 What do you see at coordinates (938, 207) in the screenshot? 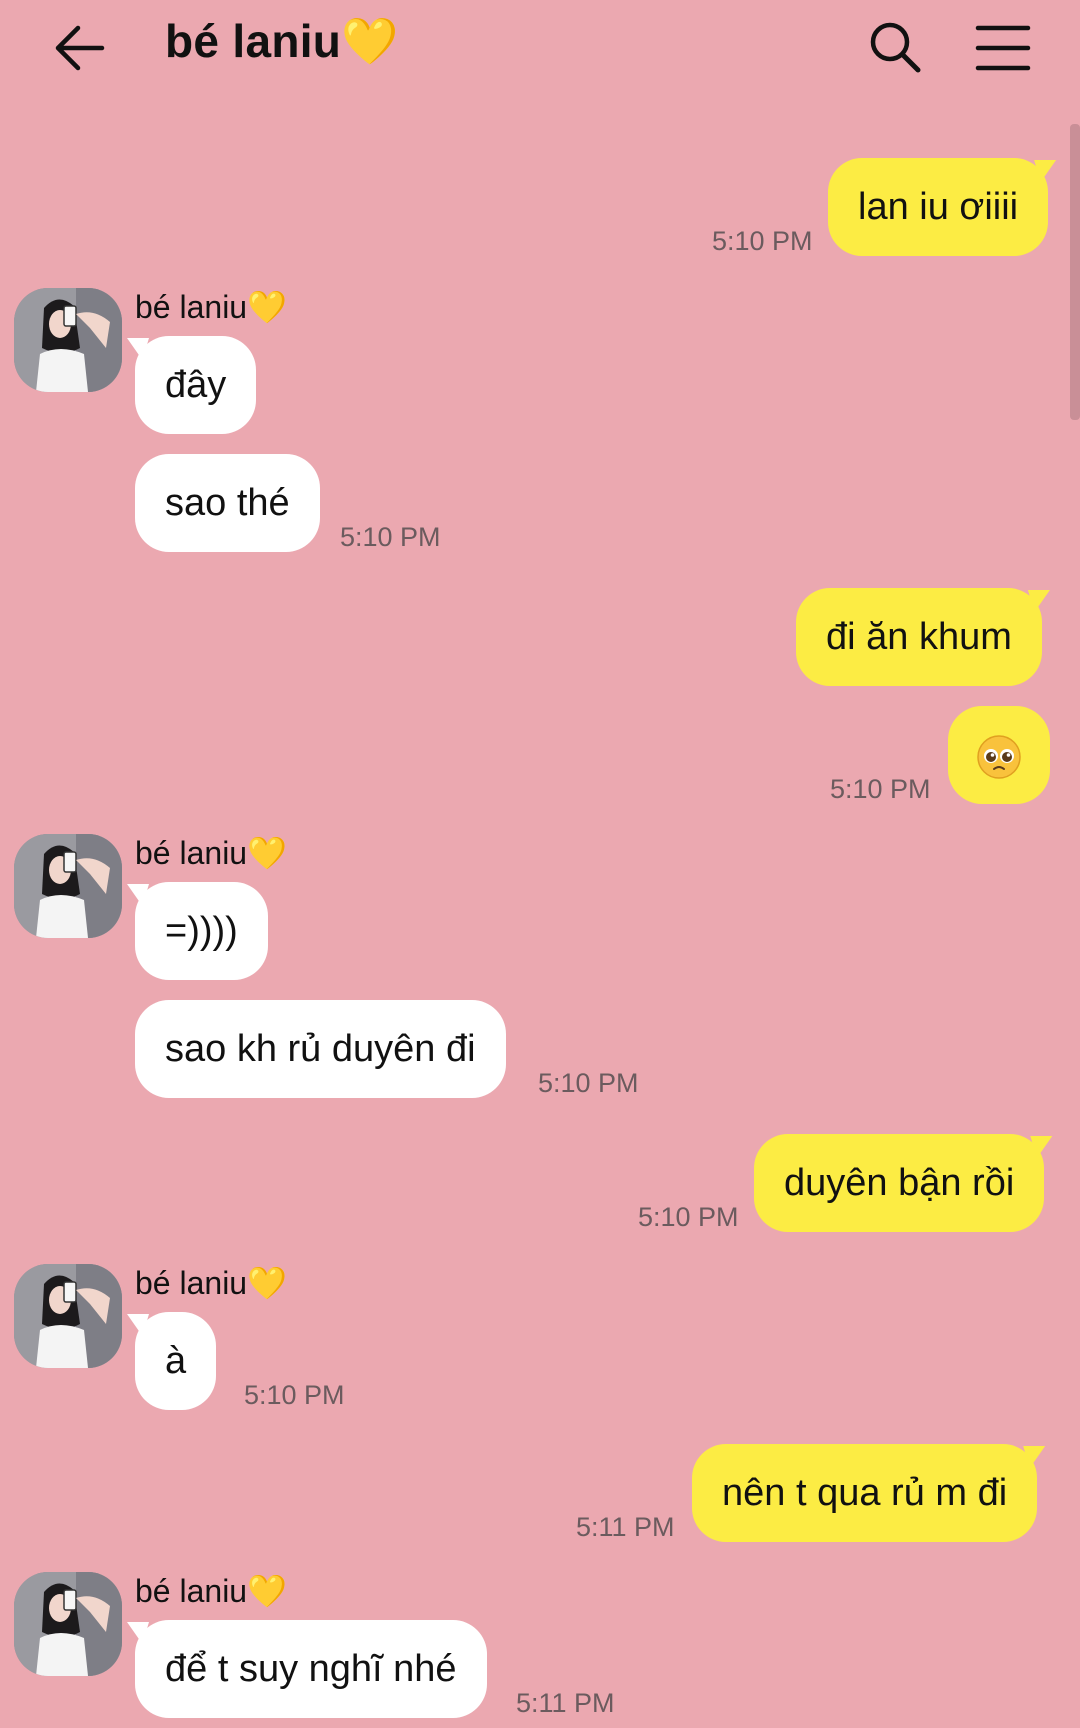
I see `outgoing-message-bubble: lan iu ơiiii` at bounding box center [938, 207].